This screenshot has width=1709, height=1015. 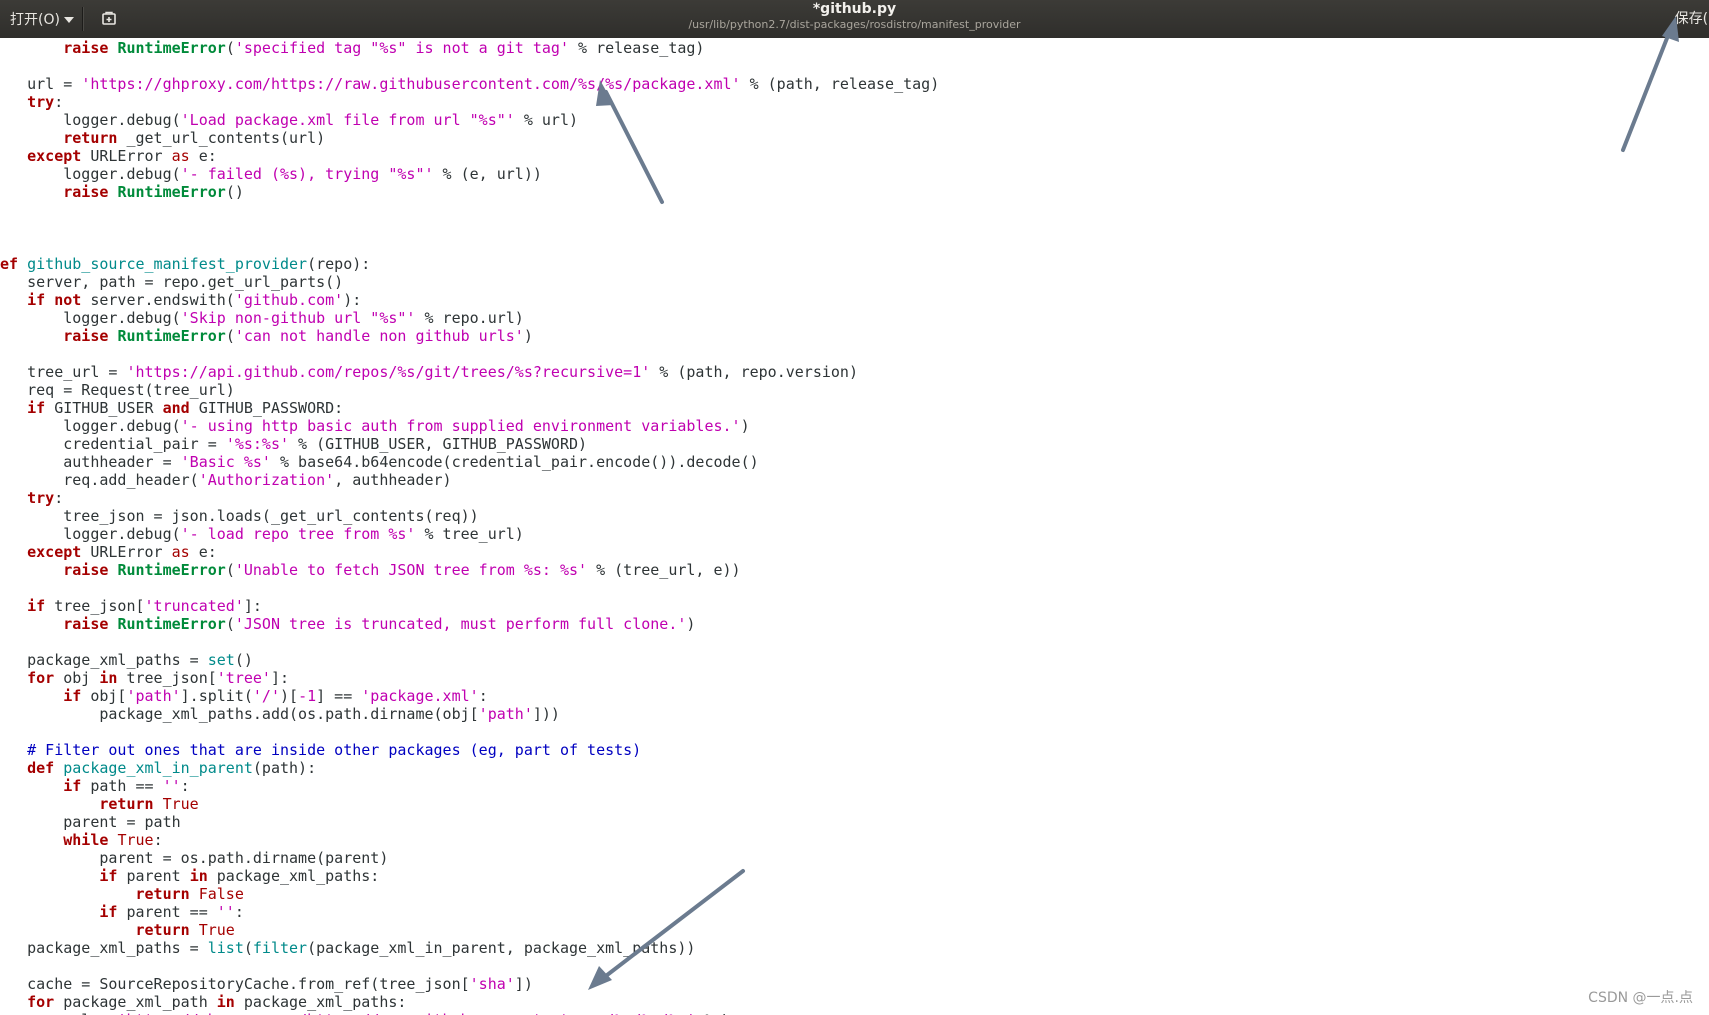 I want to click on code-line: if tree_json['truncated']:, so click(x=131, y=606).